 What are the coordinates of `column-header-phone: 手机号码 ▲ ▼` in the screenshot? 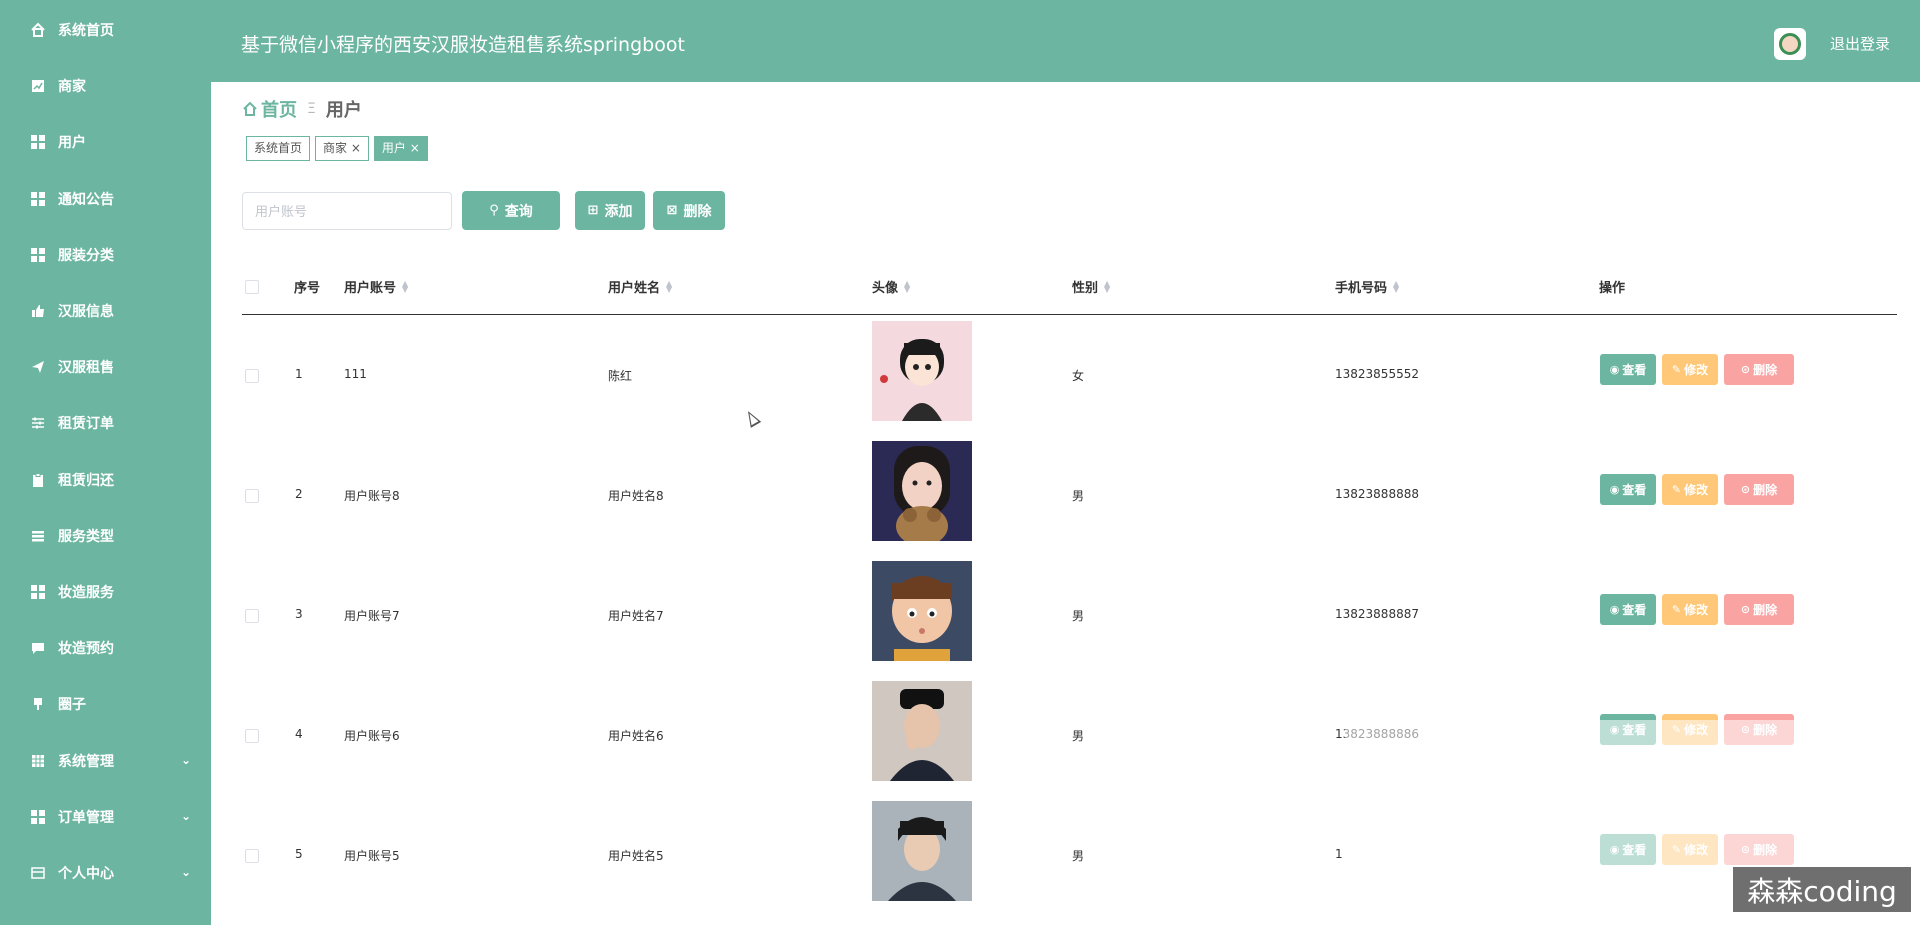 It's located at (1367, 286).